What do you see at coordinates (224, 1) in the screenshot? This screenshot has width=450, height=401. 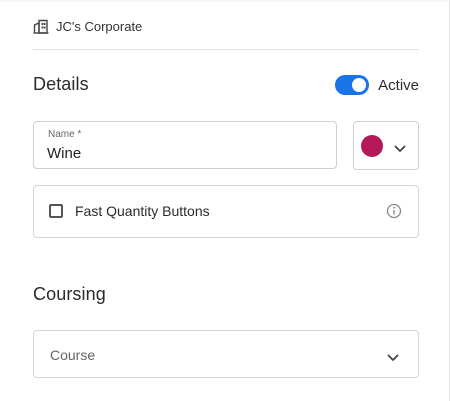 I see `top-shadow` at bounding box center [224, 1].